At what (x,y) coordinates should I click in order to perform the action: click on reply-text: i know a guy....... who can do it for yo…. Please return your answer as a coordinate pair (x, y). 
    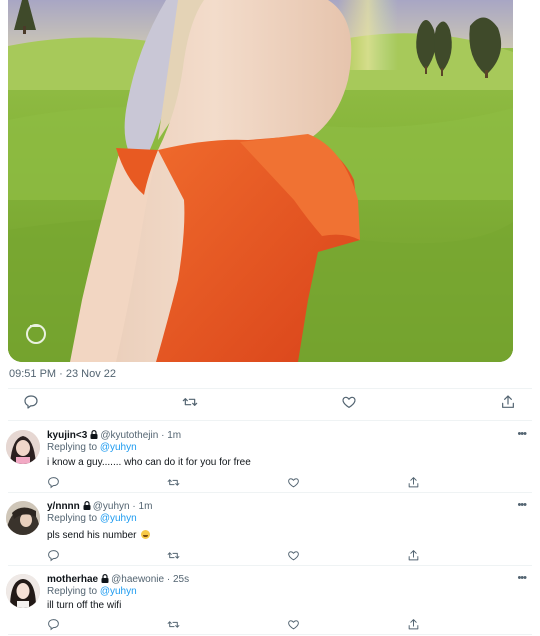
    Looking at the image, I should click on (149, 462).